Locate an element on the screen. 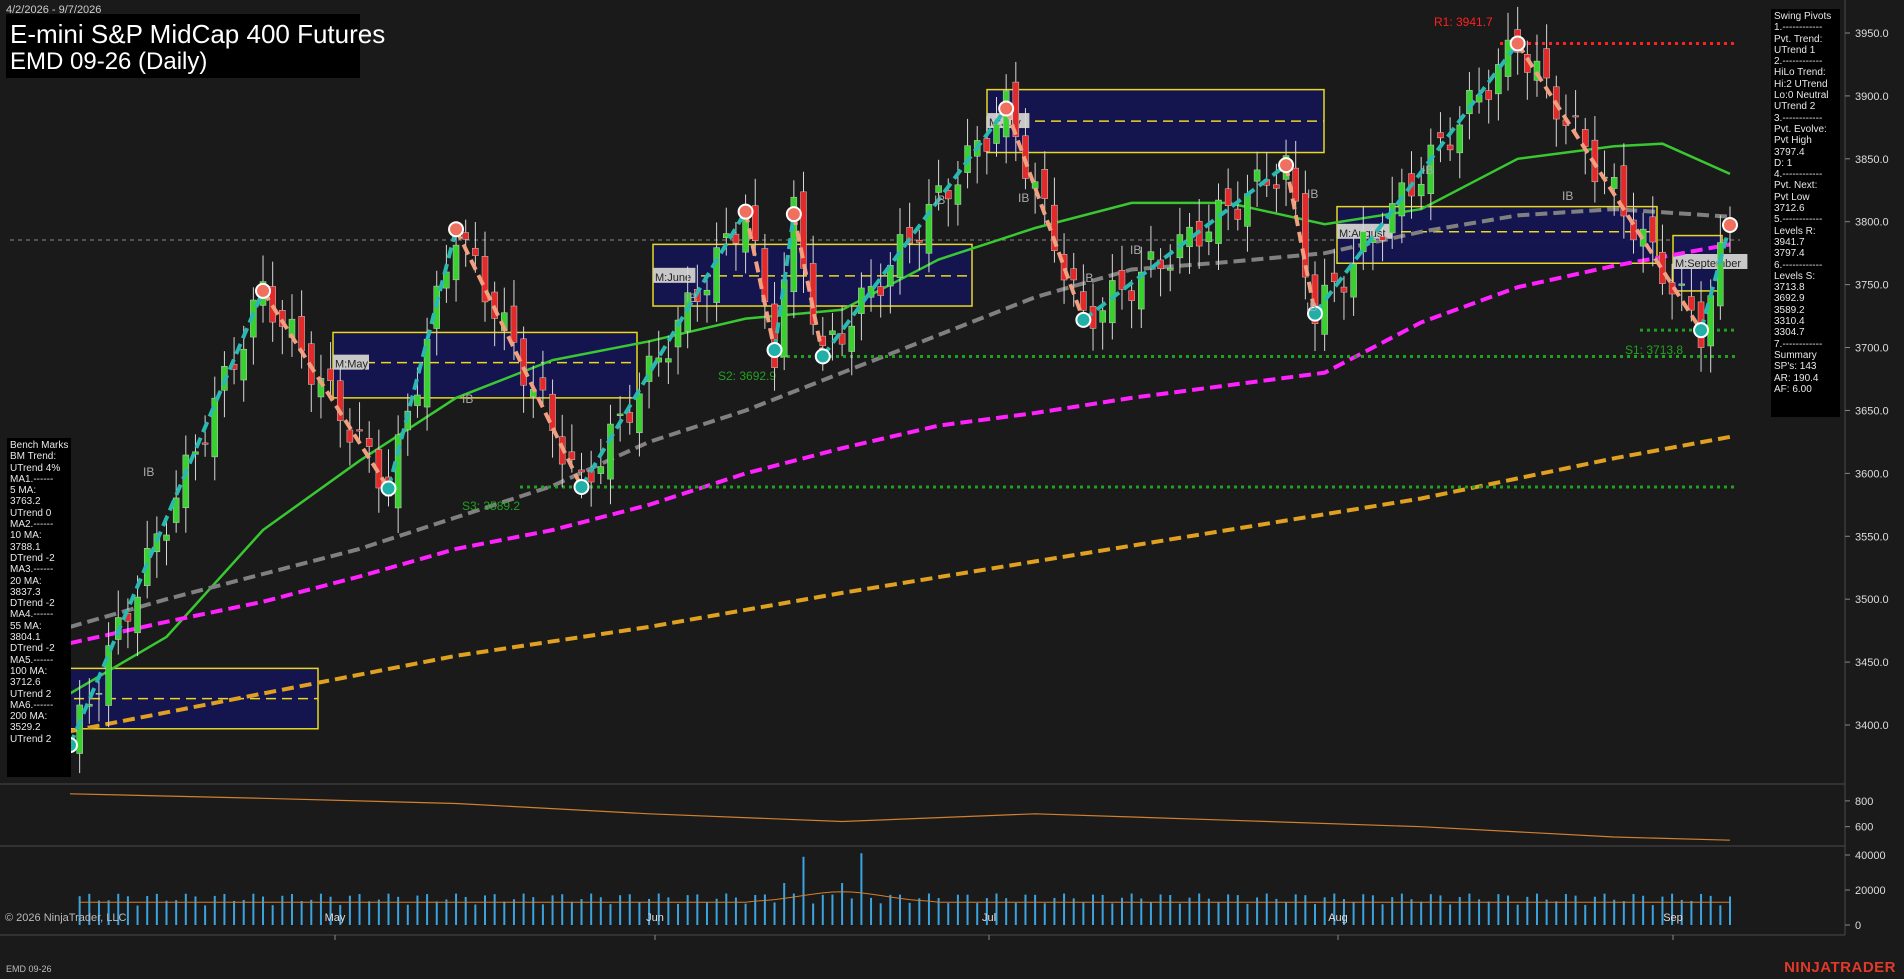  panel-line: 3712.6 is located at coordinates (1789, 209).